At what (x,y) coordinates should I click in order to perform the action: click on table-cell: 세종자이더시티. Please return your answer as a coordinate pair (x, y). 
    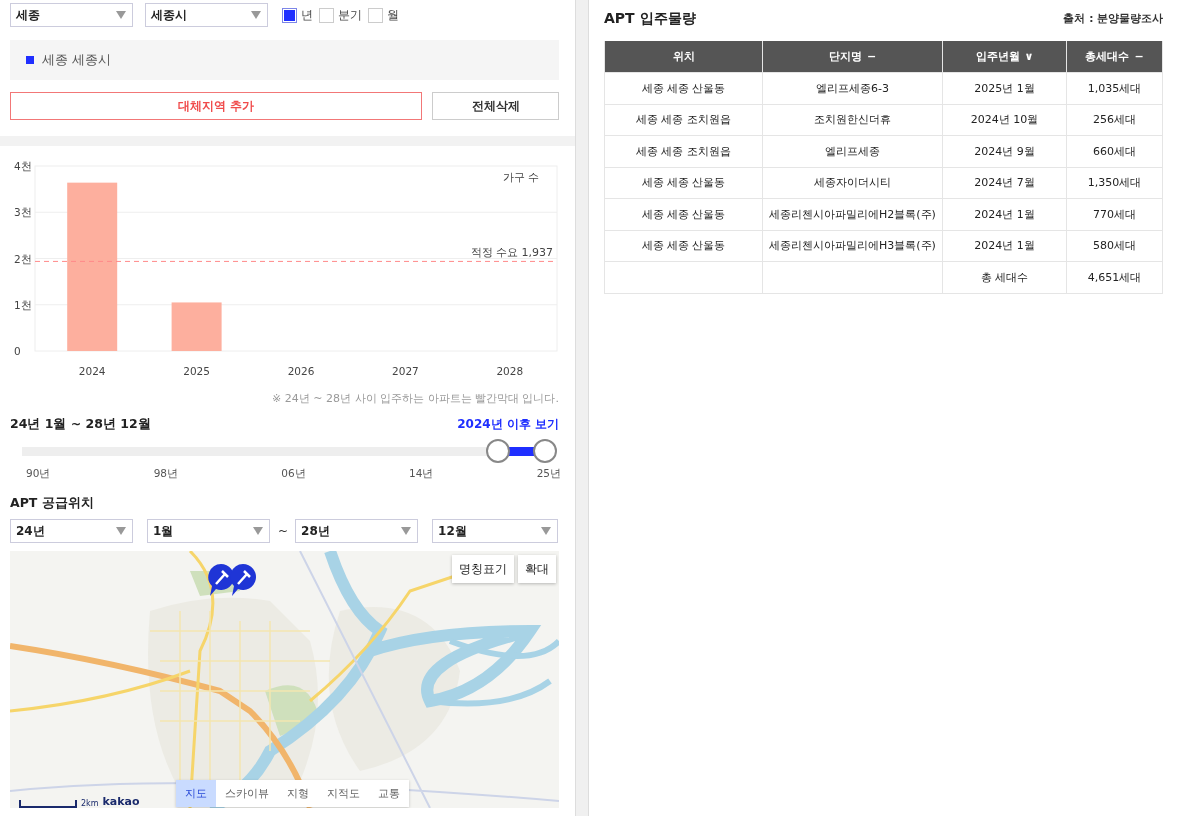
    Looking at the image, I should click on (852, 183).